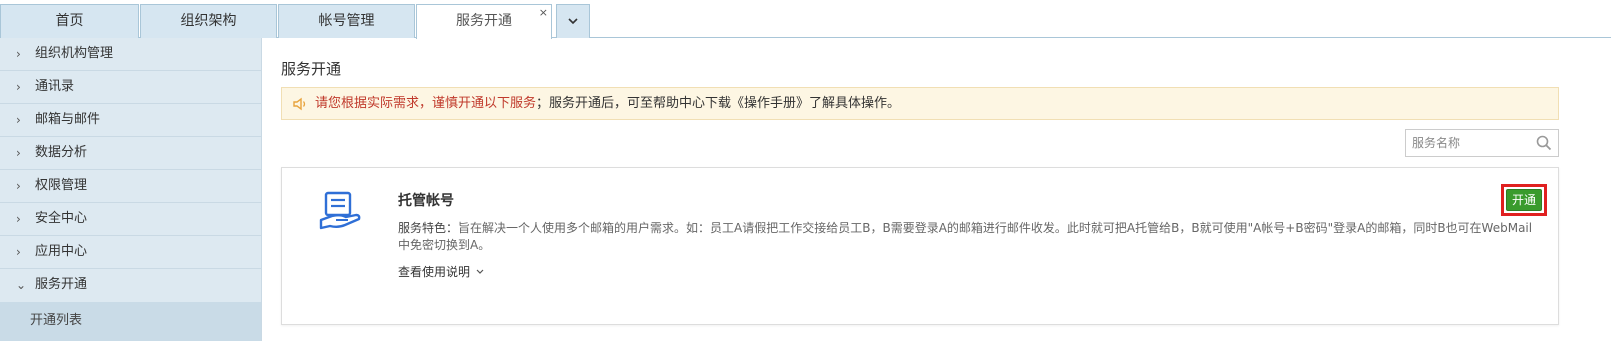  What do you see at coordinates (130, 87) in the screenshot?
I see `sidebar-item-contacts: › 通讯录` at bounding box center [130, 87].